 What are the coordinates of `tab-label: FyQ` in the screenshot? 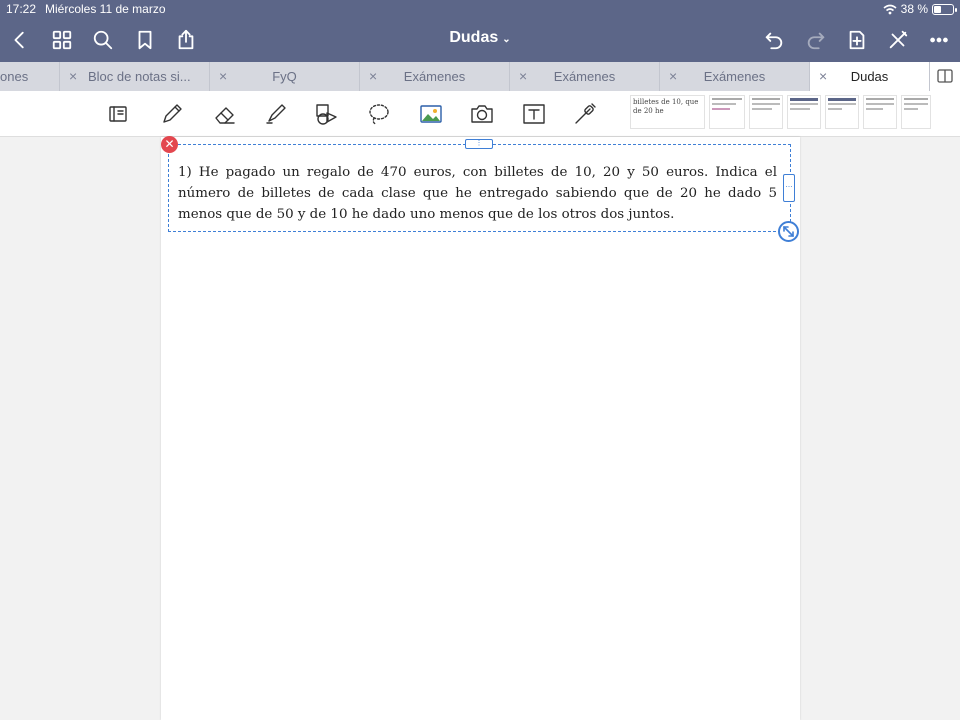 It's located at (284, 76).